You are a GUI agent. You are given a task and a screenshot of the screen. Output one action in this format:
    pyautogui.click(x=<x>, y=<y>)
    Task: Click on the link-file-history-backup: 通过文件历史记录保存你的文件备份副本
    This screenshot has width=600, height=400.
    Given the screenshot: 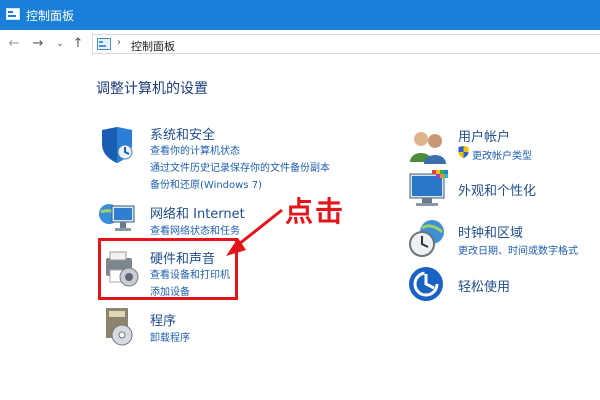 What is the action you would take?
    pyautogui.click(x=240, y=166)
    